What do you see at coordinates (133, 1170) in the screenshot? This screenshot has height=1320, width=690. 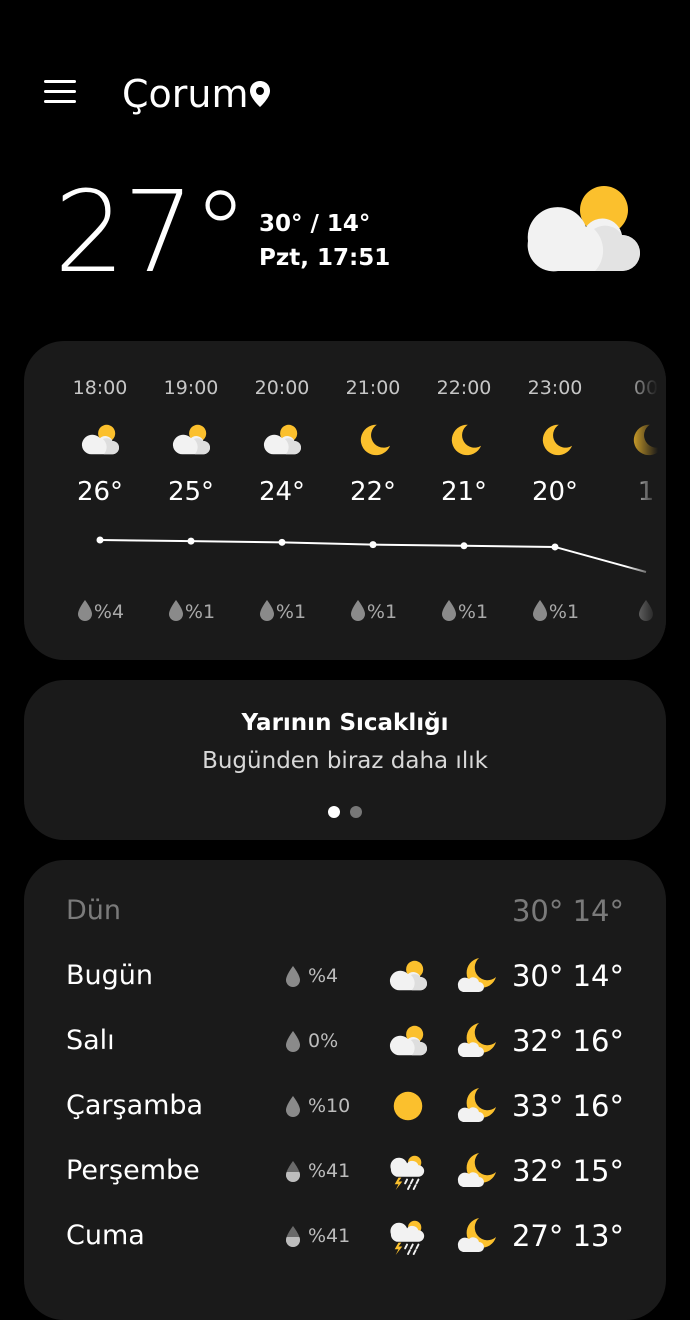 I see `day-name: Perşembe` at bounding box center [133, 1170].